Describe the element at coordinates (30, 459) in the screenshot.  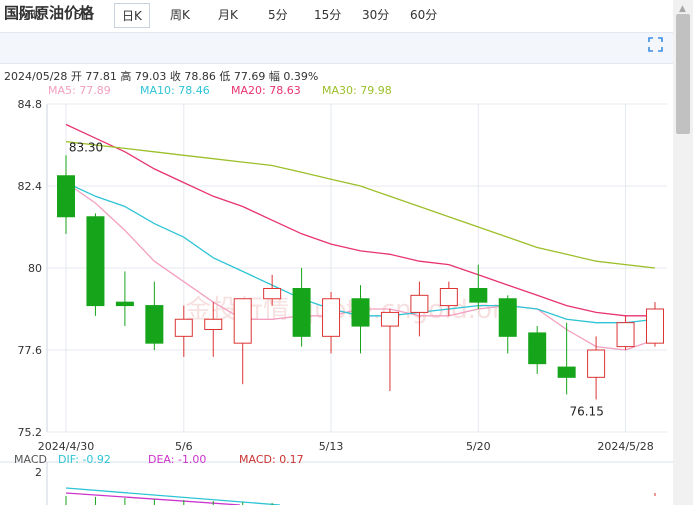
I see `macd-title: MACD` at that location.